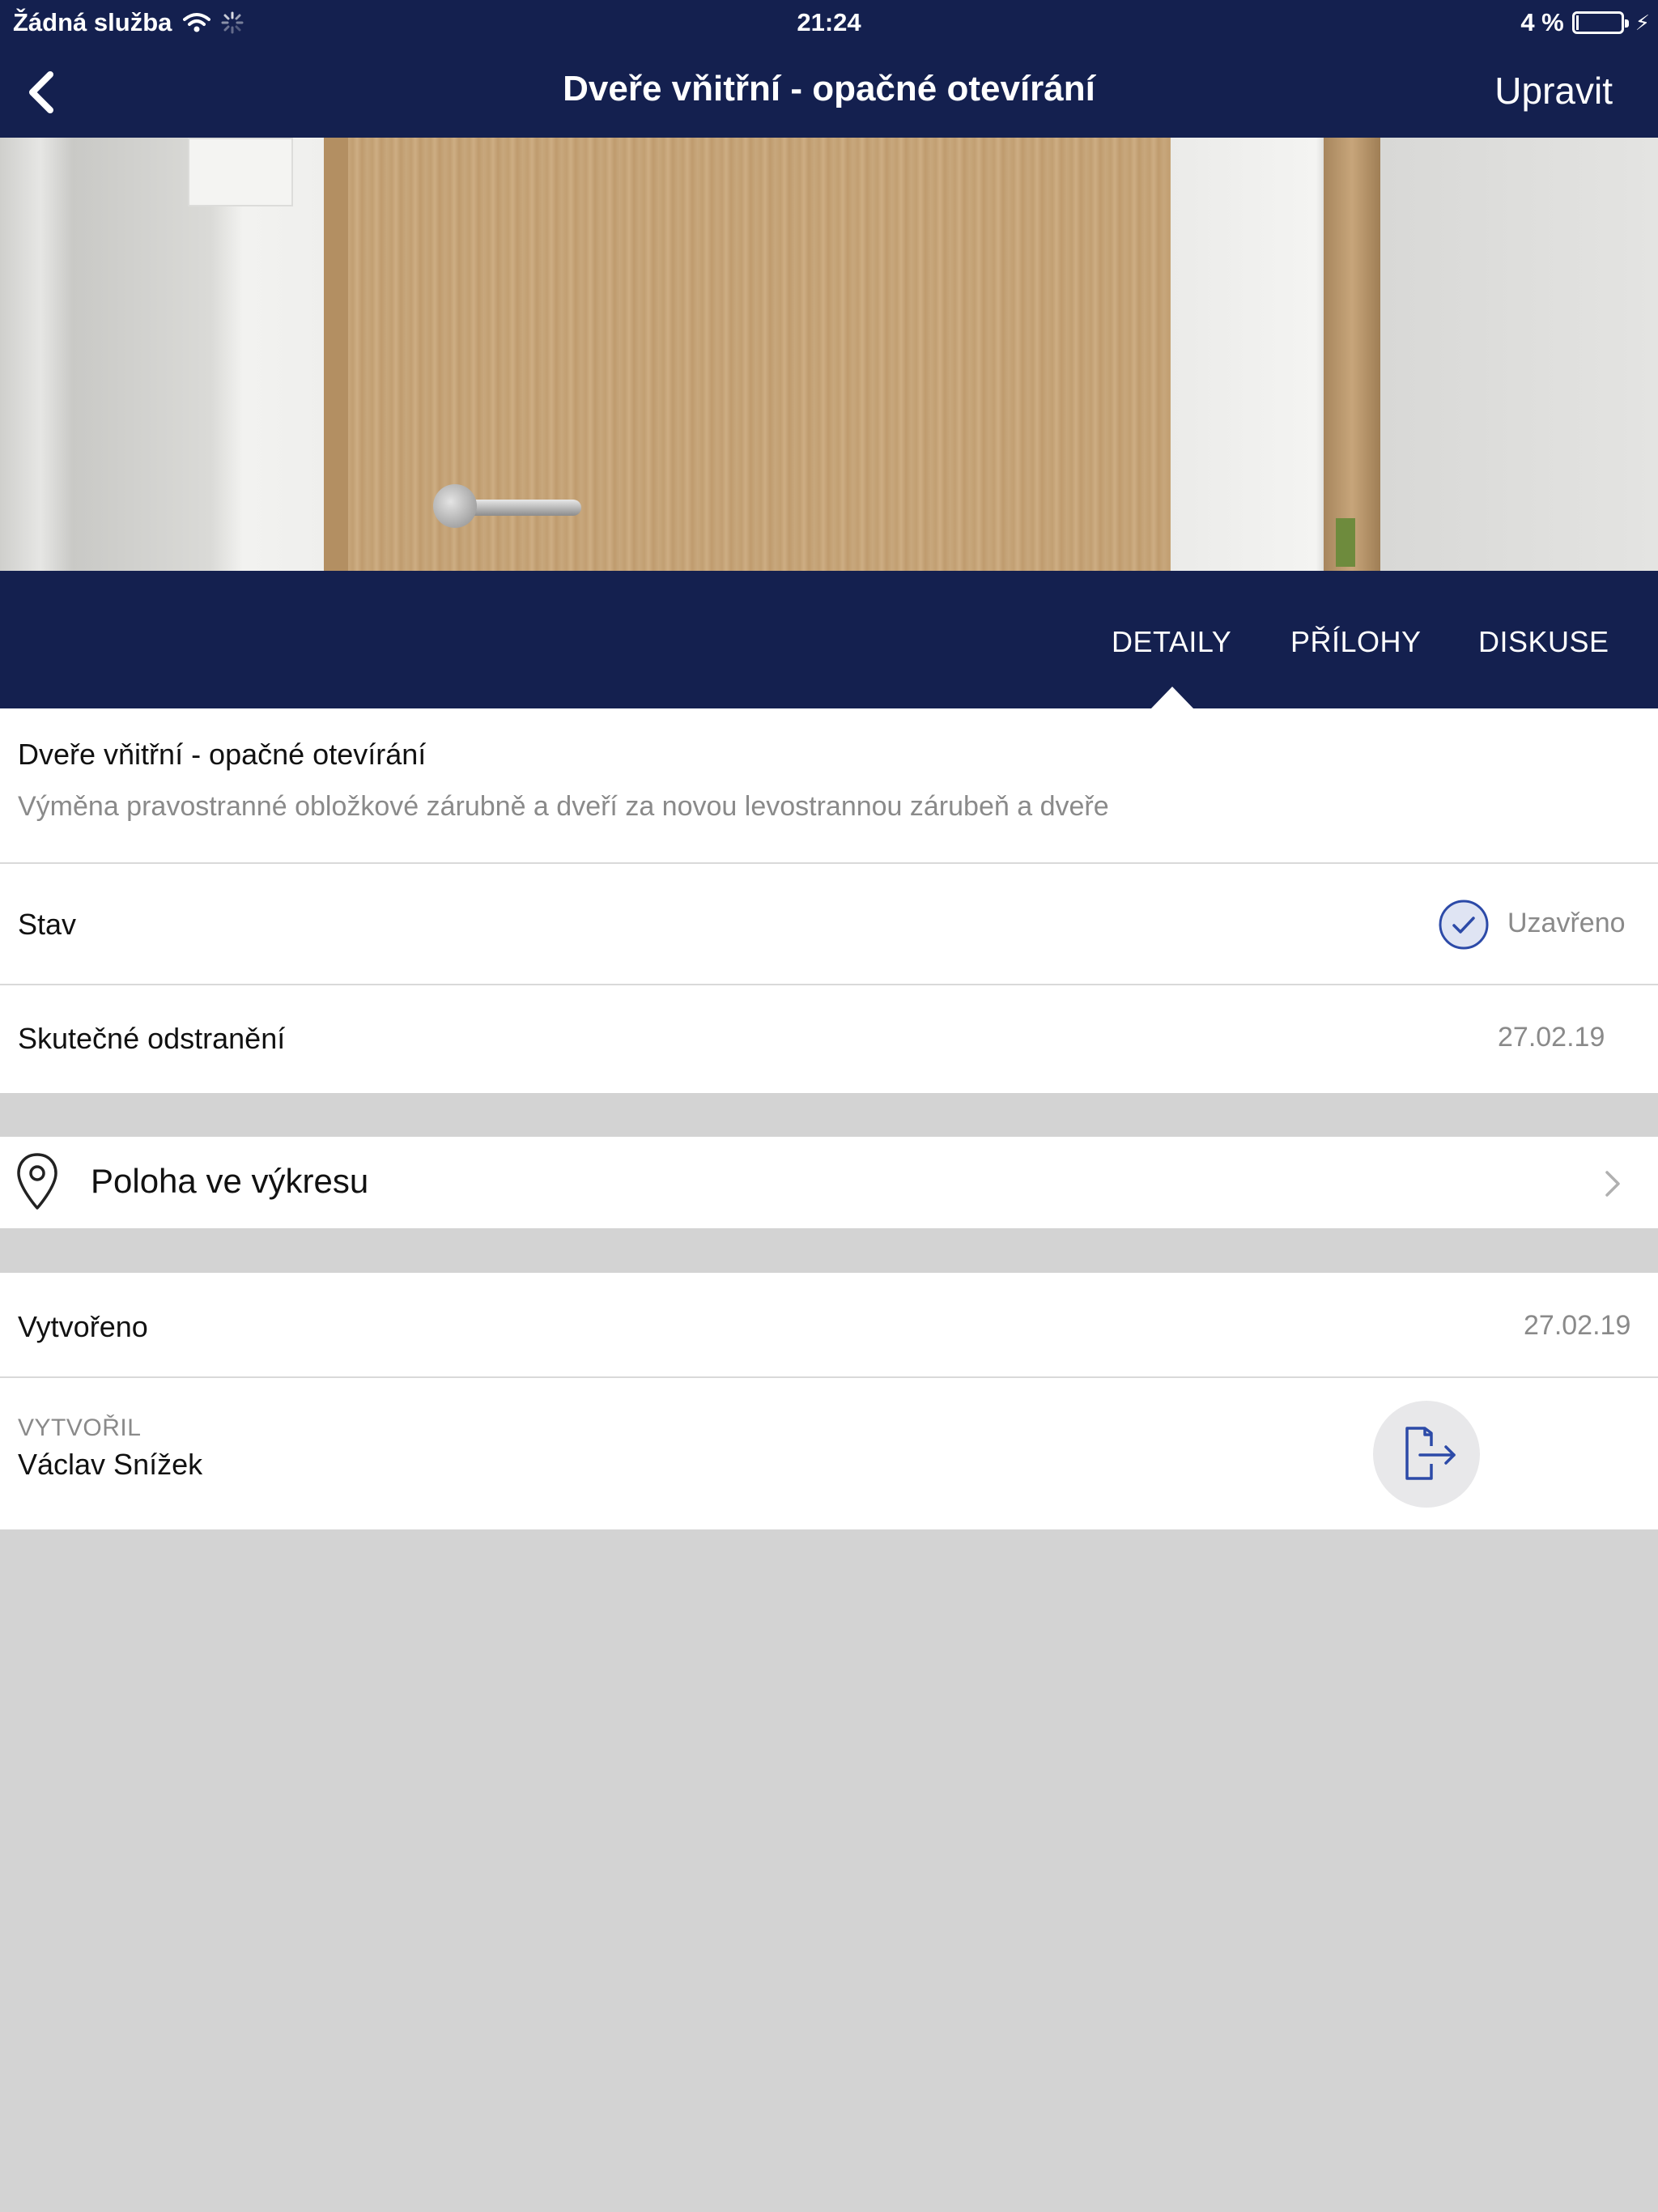  What do you see at coordinates (1543, 642) in the screenshot?
I see `tab-diskuse: DISKUSE` at bounding box center [1543, 642].